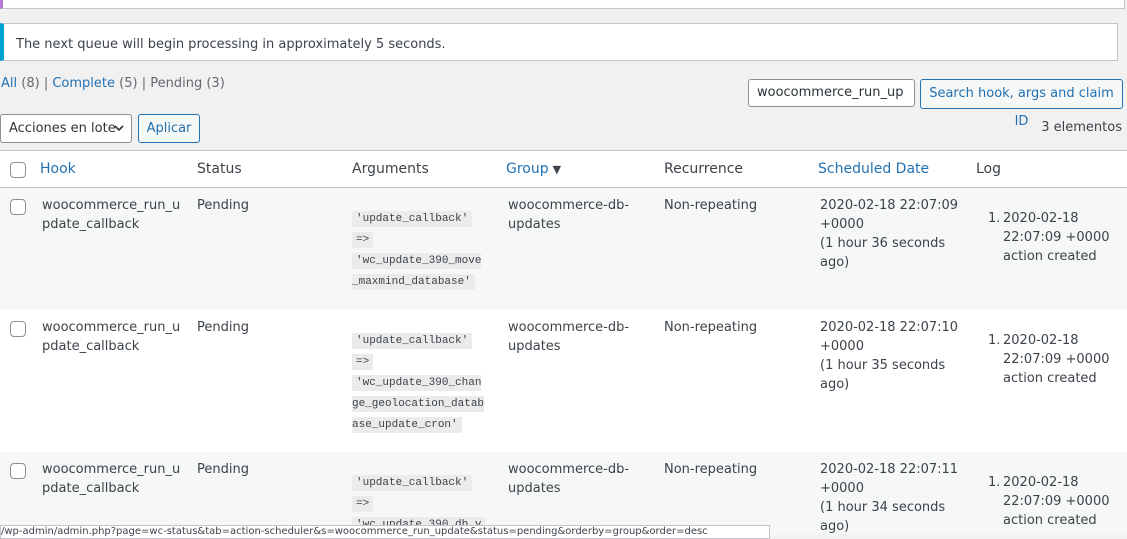  What do you see at coordinates (83, 83) in the screenshot?
I see `filter-complete-link: Complete` at bounding box center [83, 83].